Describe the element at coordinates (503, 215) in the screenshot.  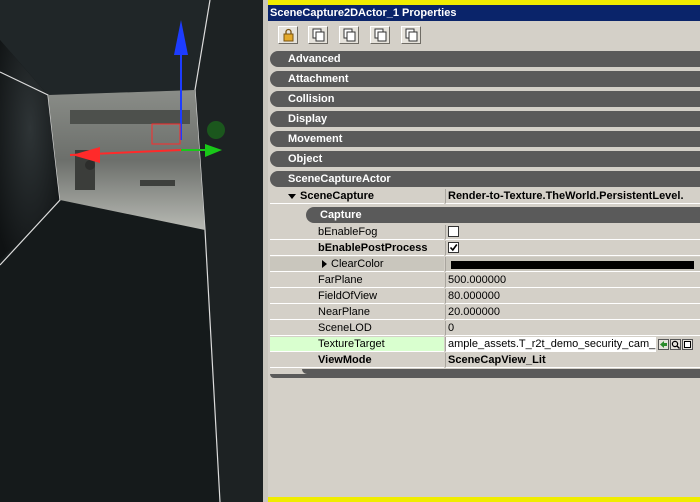
I see `group-capture: Capture` at that location.